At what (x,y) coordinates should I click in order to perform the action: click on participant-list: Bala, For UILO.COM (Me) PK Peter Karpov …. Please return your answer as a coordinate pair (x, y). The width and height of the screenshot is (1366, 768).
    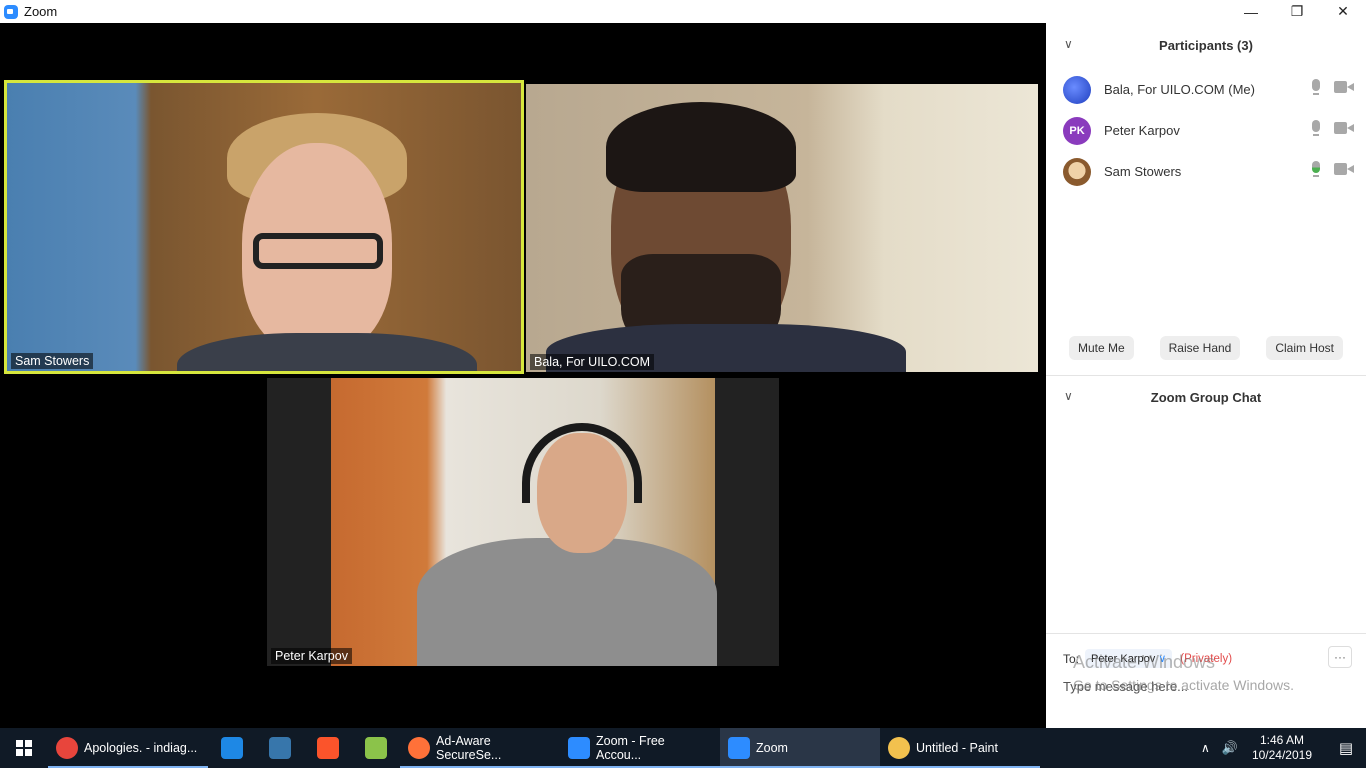
    Looking at the image, I should click on (1206, 130).